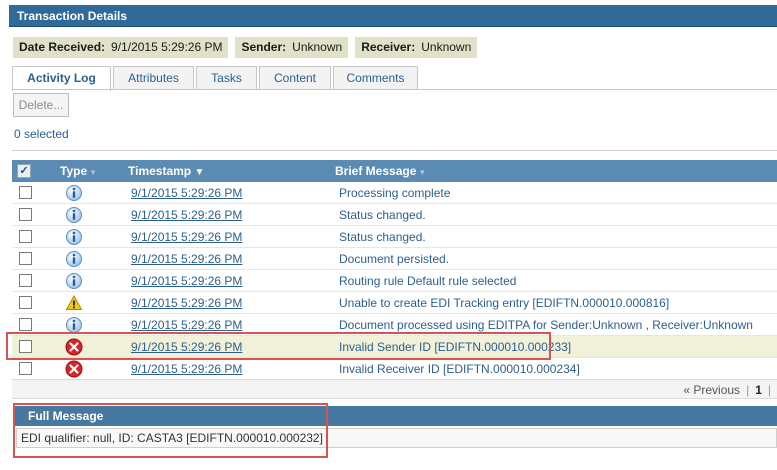  I want to click on date-received-label: Date Received:, so click(62, 47).